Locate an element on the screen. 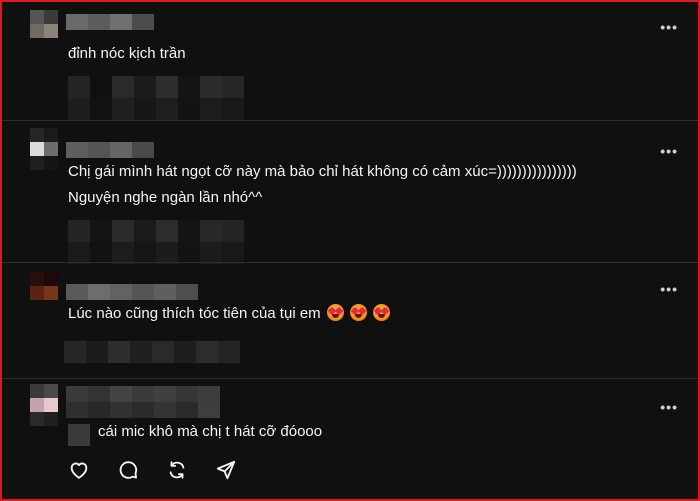  share-icon is located at coordinates (226, 470).